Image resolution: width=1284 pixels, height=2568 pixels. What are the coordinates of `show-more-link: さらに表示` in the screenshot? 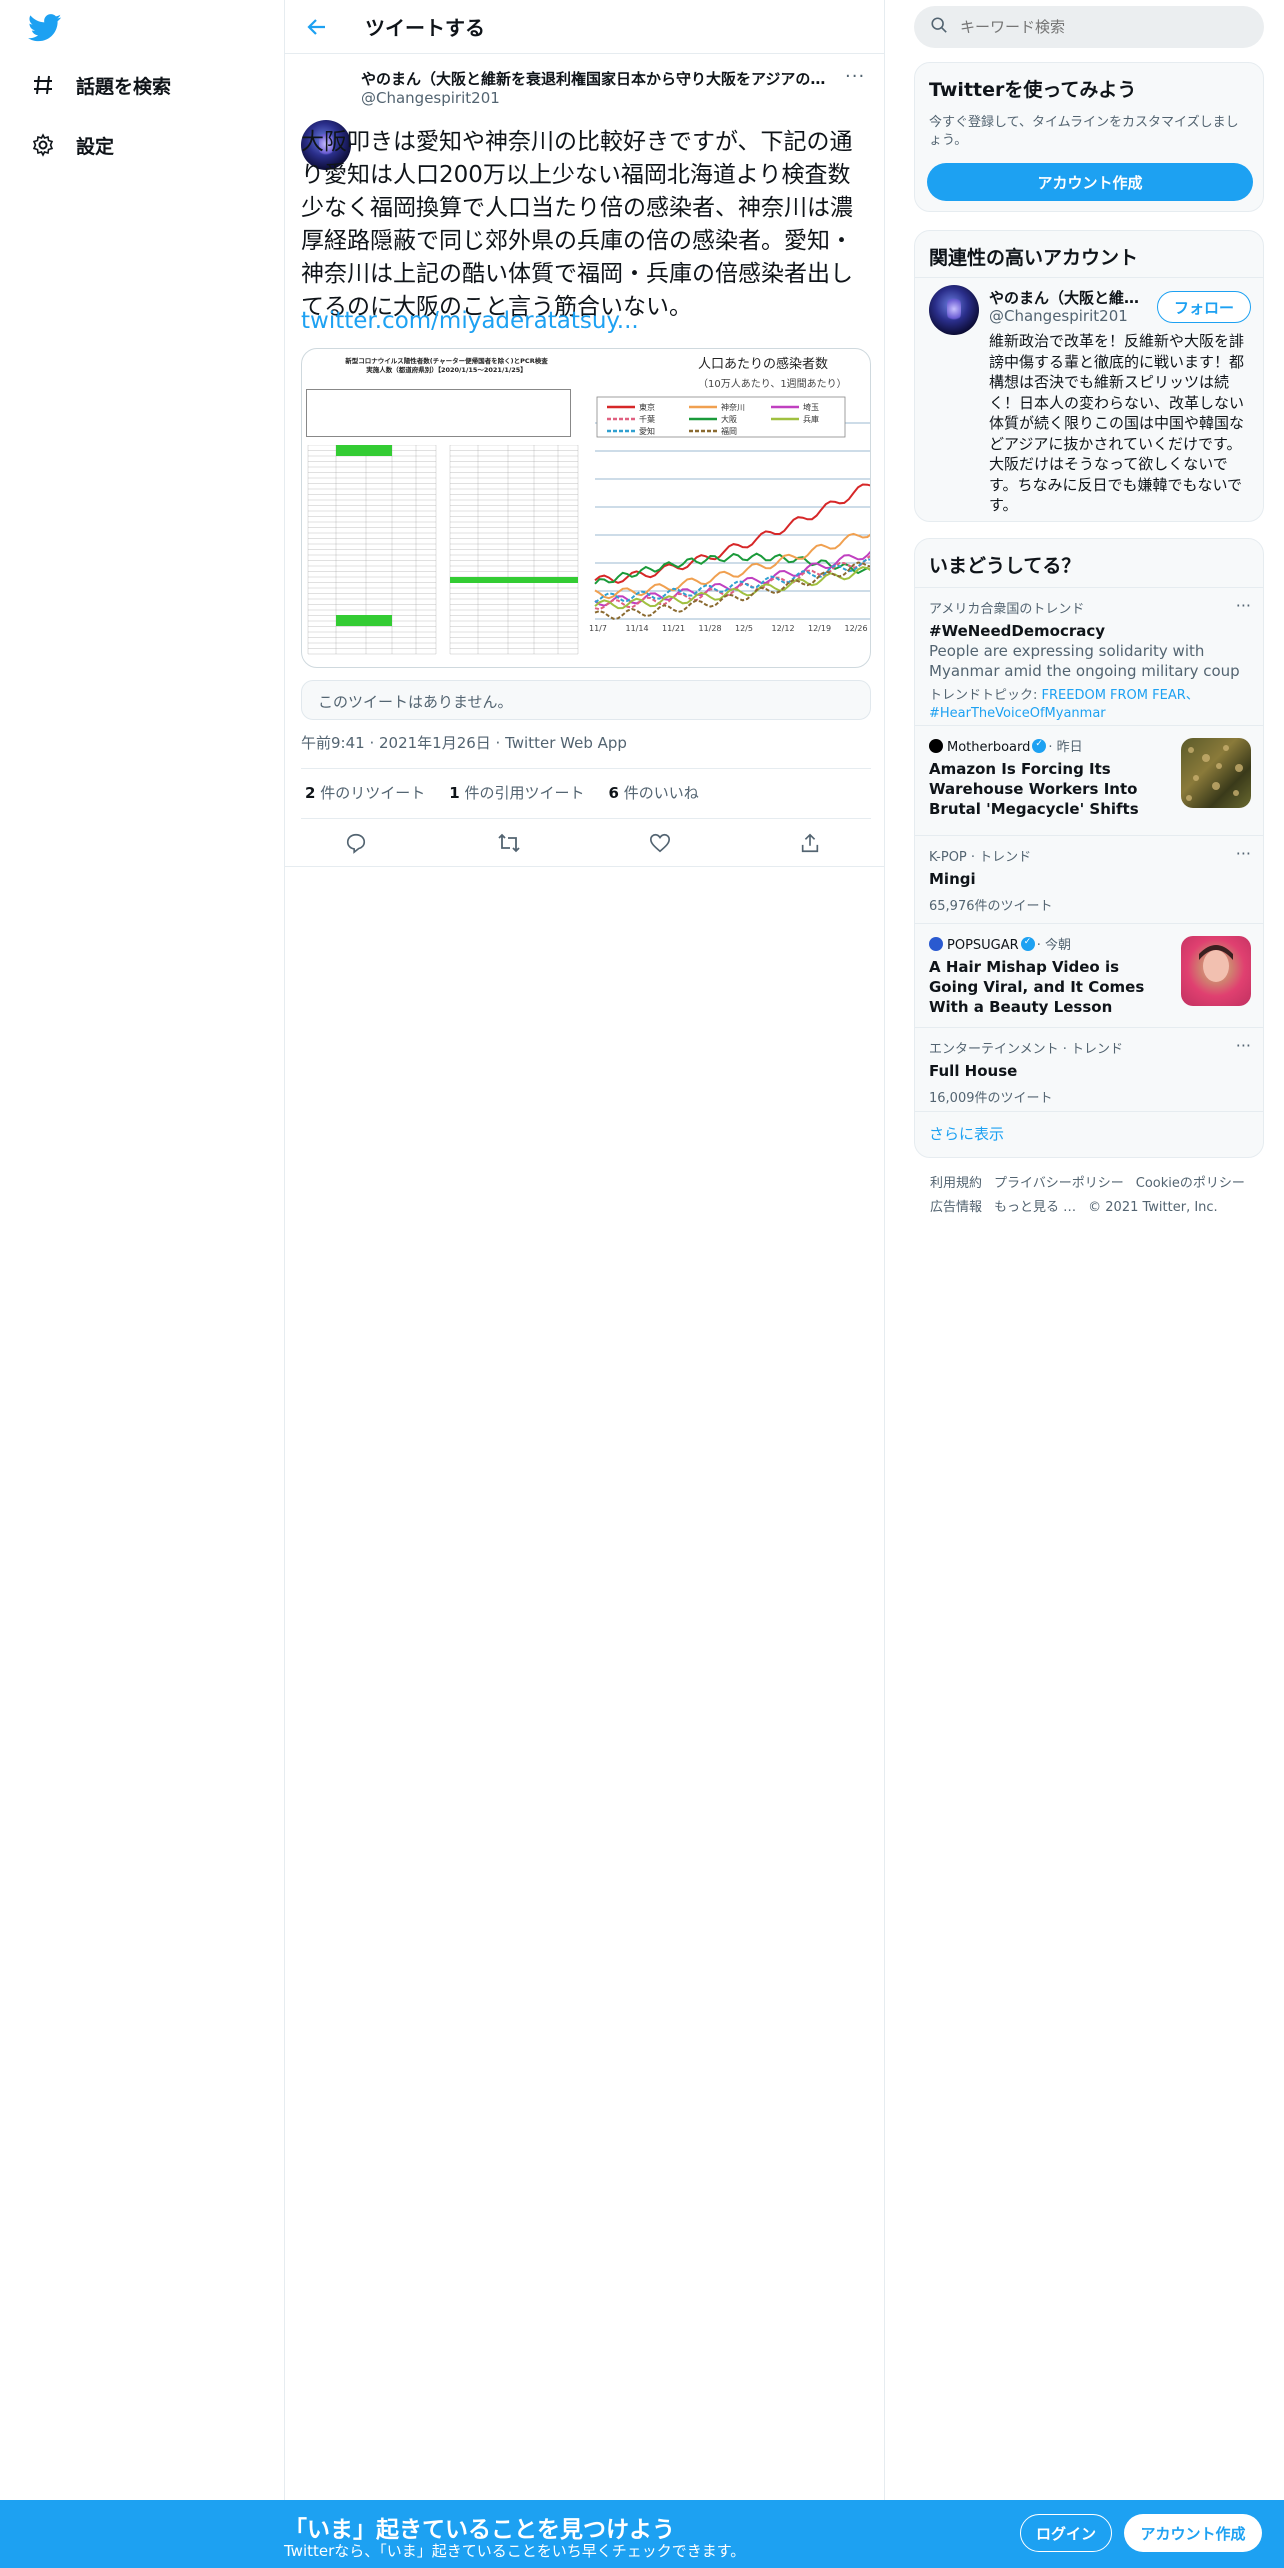 It's located at (966, 1133).